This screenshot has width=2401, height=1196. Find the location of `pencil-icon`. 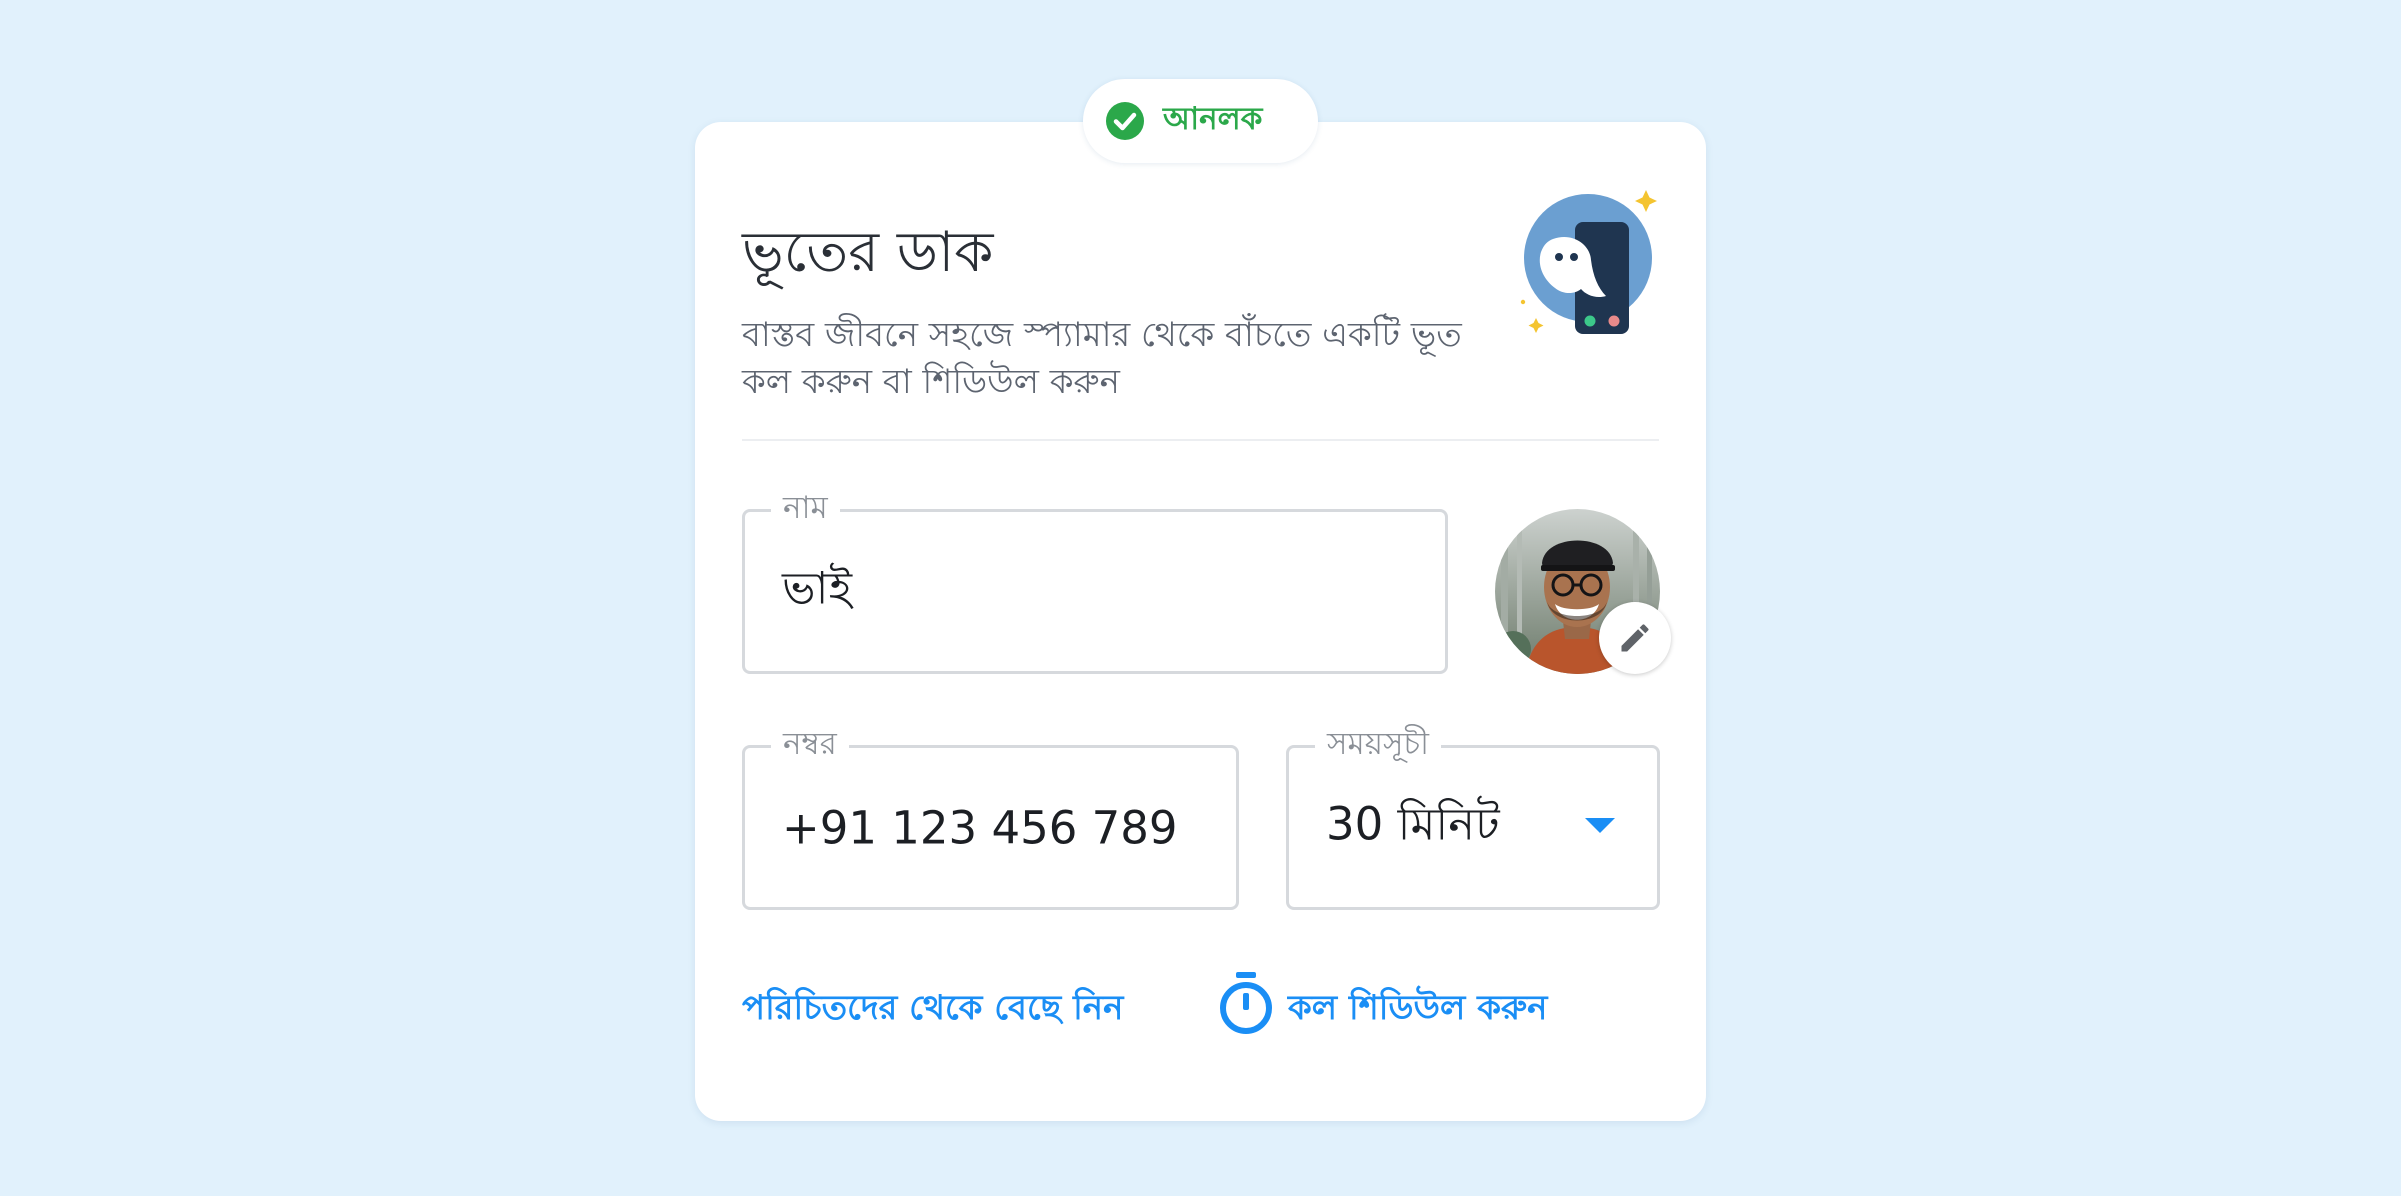

pencil-icon is located at coordinates (1635, 638).